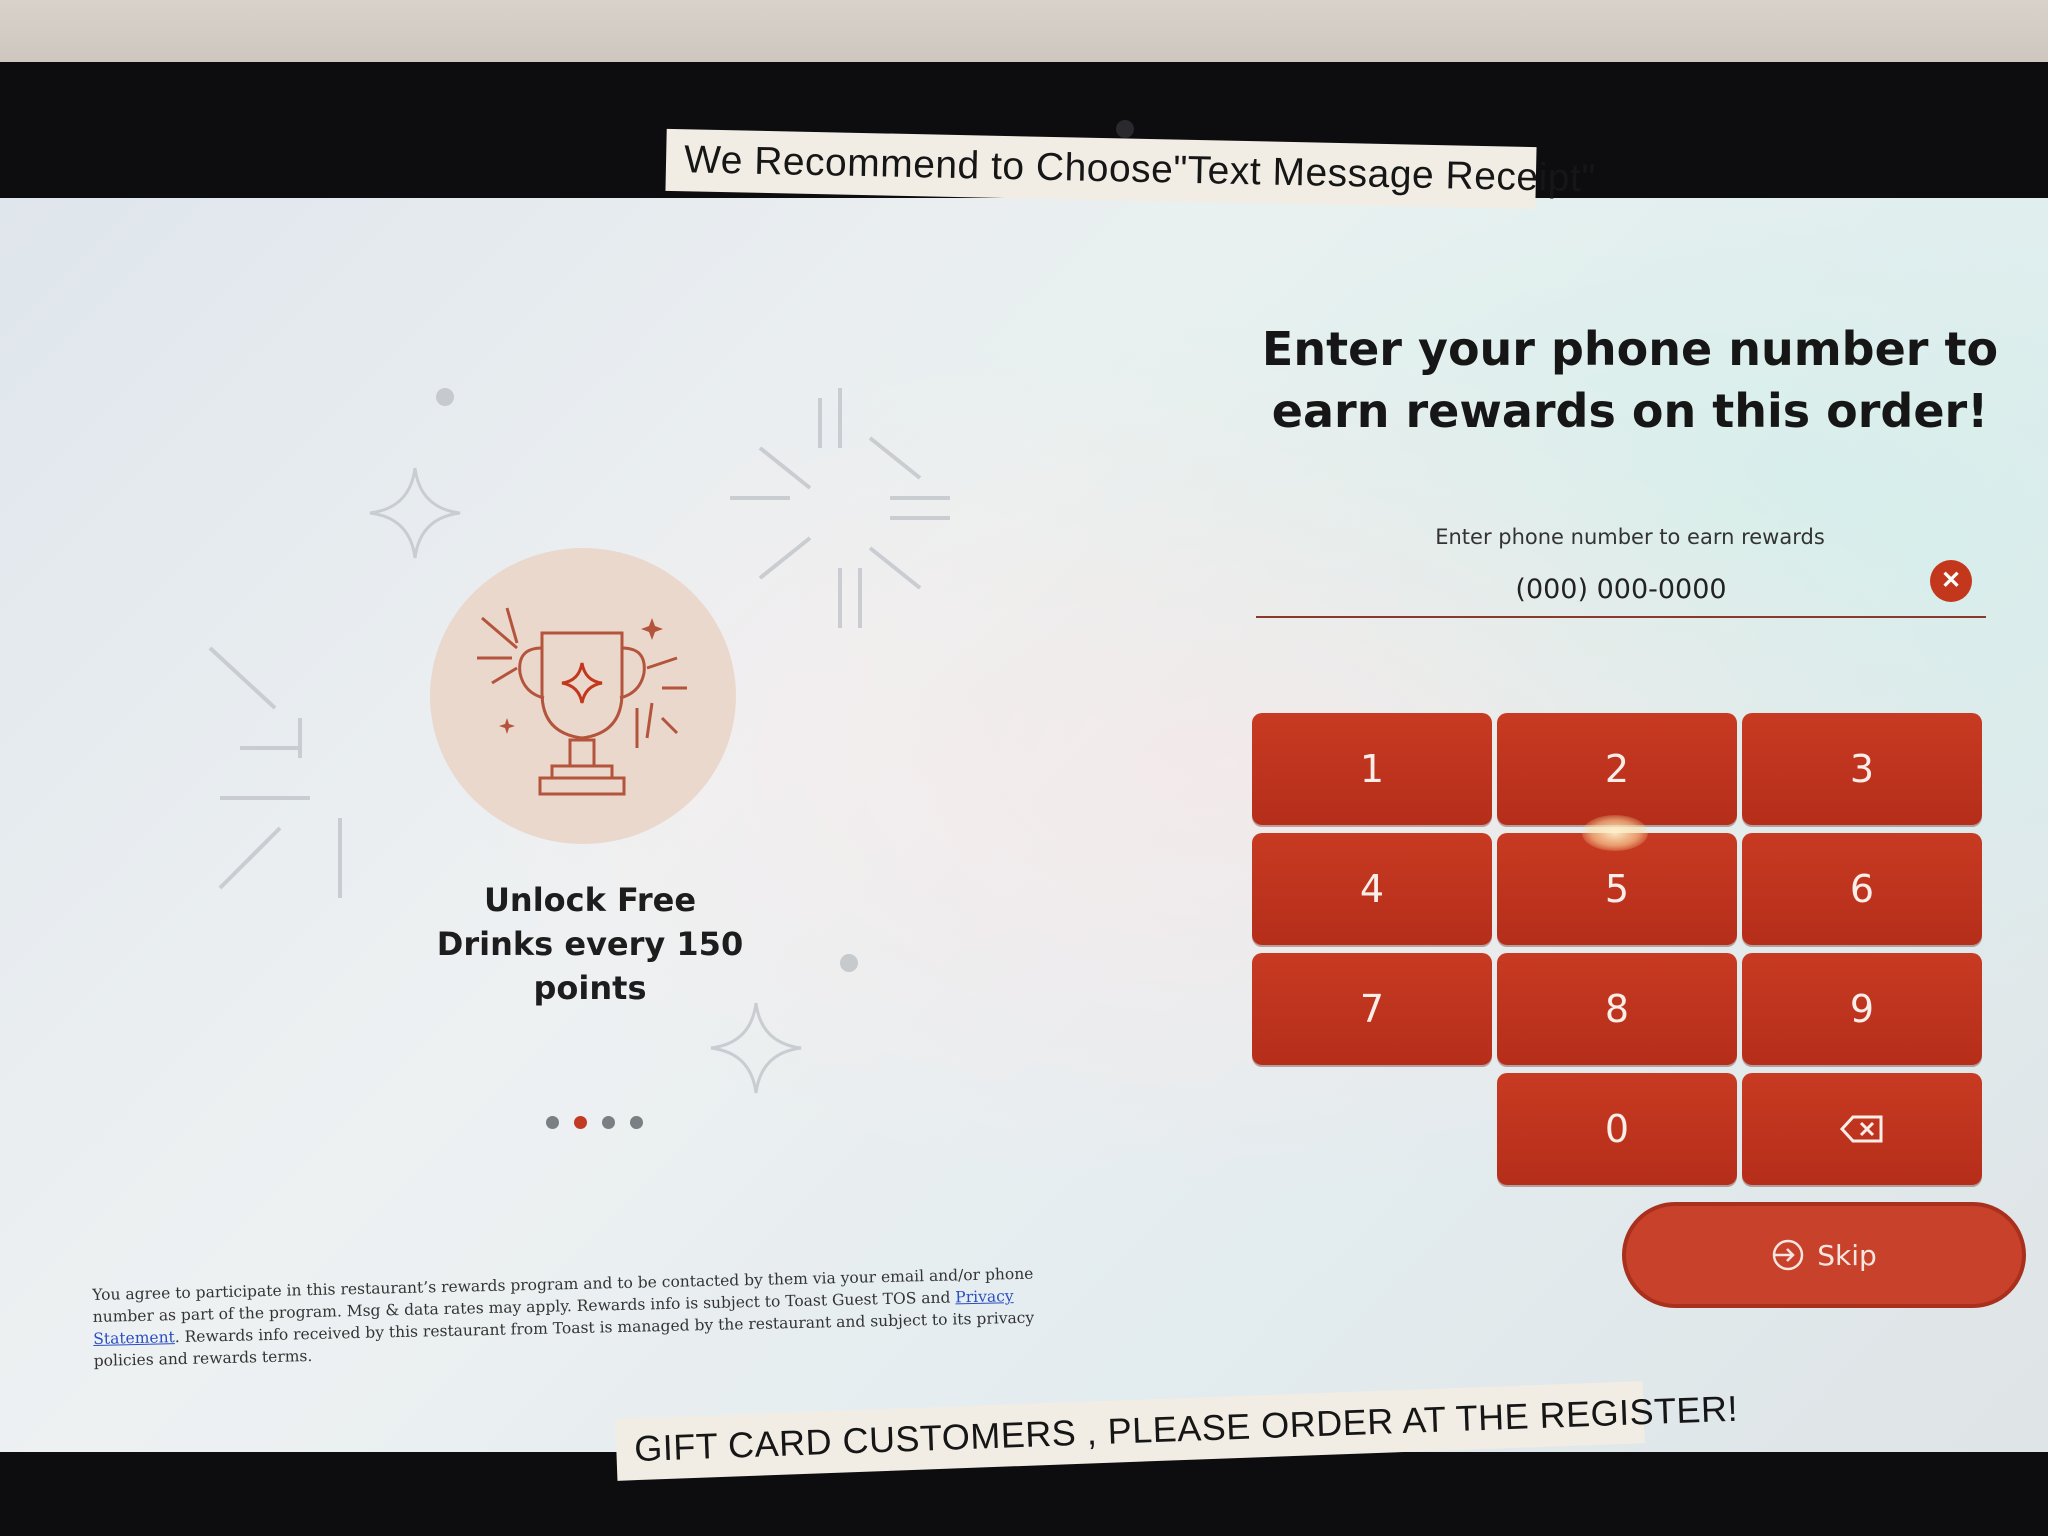 This screenshot has height=1536, width=2048. What do you see at coordinates (1621, 590) in the screenshot?
I see `phone-input` at bounding box center [1621, 590].